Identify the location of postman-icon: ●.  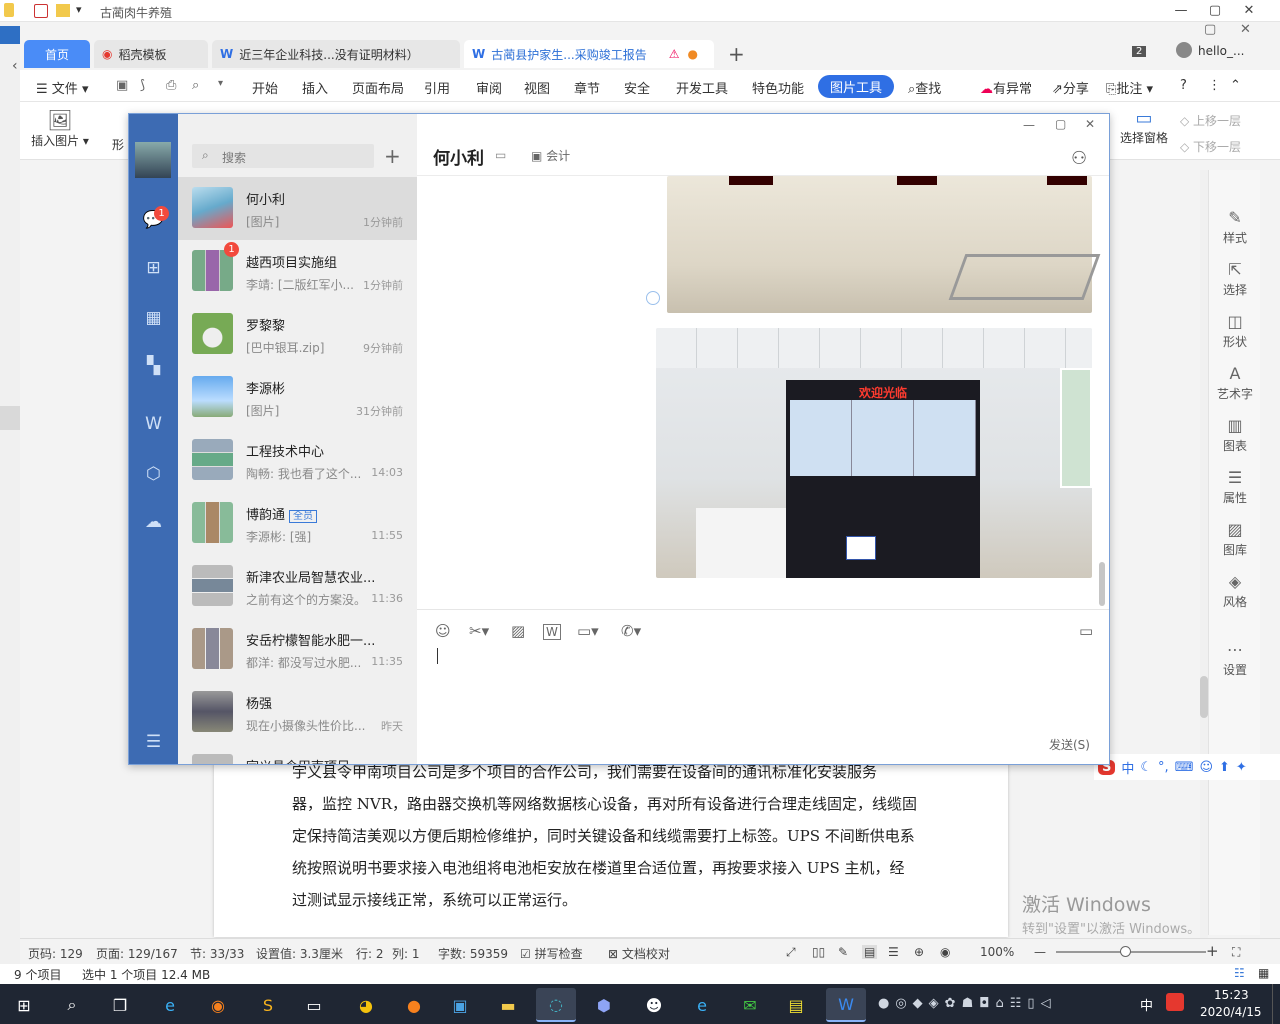
(414, 1005).